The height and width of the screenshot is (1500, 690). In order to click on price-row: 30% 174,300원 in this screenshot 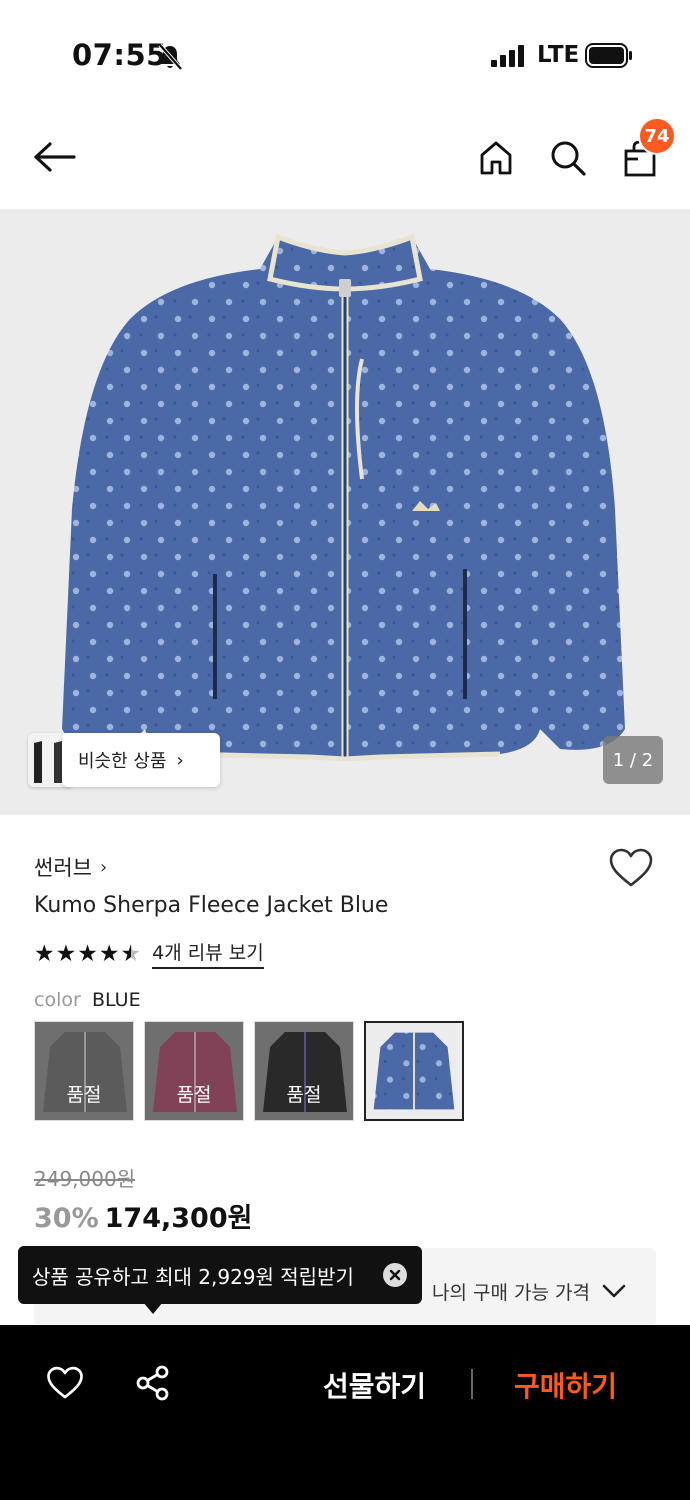, I will do `click(143, 1215)`.